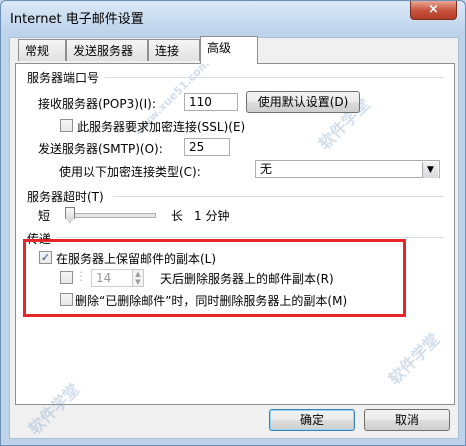 The image size is (466, 446). I want to click on smtp-port-input: 25, so click(207, 147).